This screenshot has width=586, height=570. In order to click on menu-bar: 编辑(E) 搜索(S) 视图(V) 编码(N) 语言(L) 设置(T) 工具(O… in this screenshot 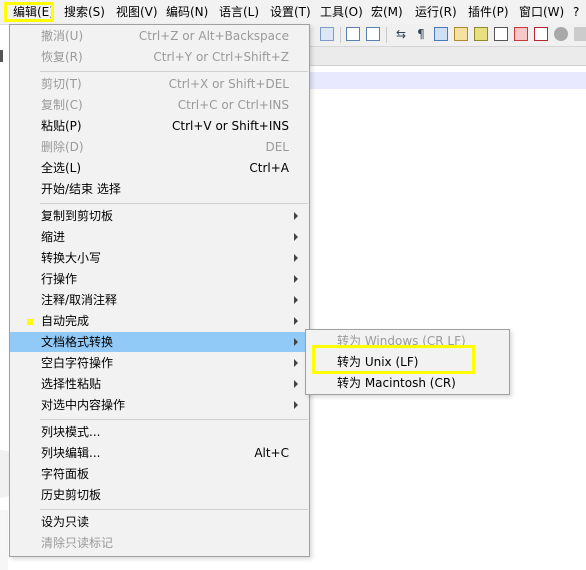, I will do `click(293, 12)`.